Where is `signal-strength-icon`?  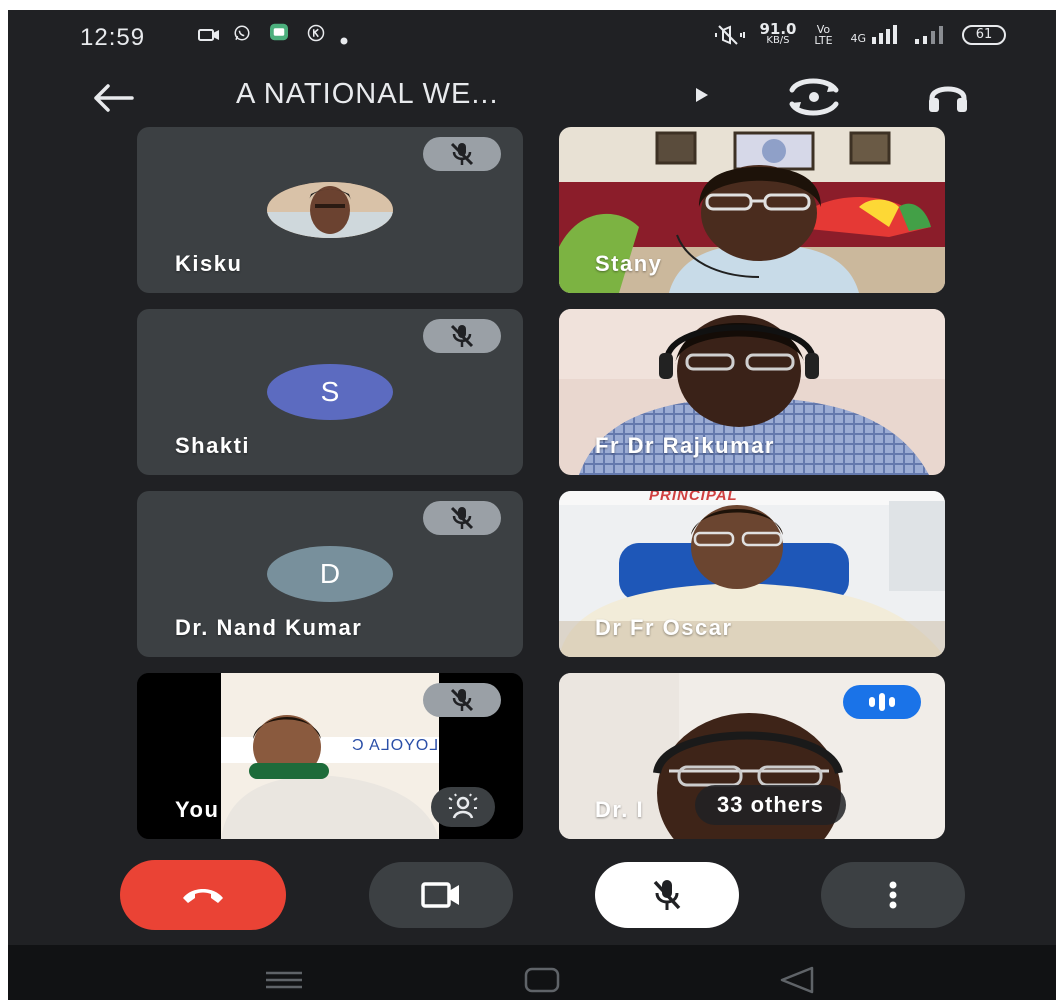 signal-strength-icon is located at coordinates (884, 34).